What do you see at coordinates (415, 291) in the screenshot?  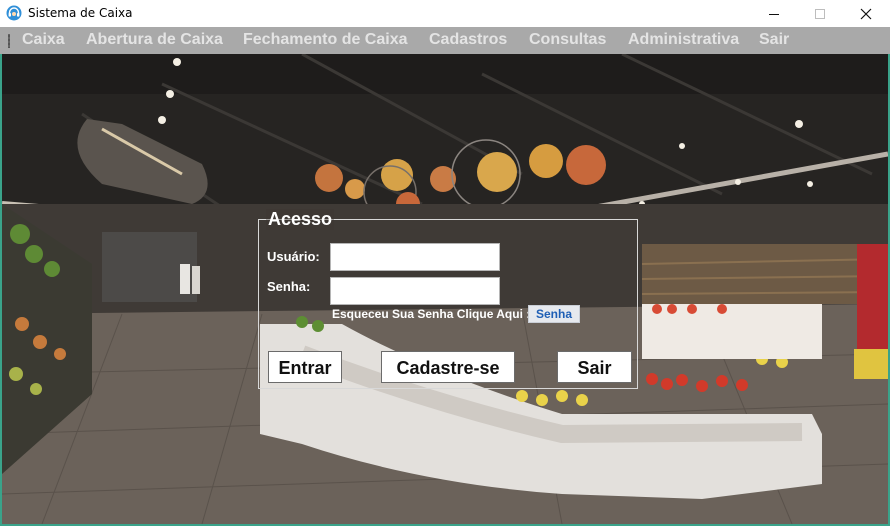 I see `senha-input` at bounding box center [415, 291].